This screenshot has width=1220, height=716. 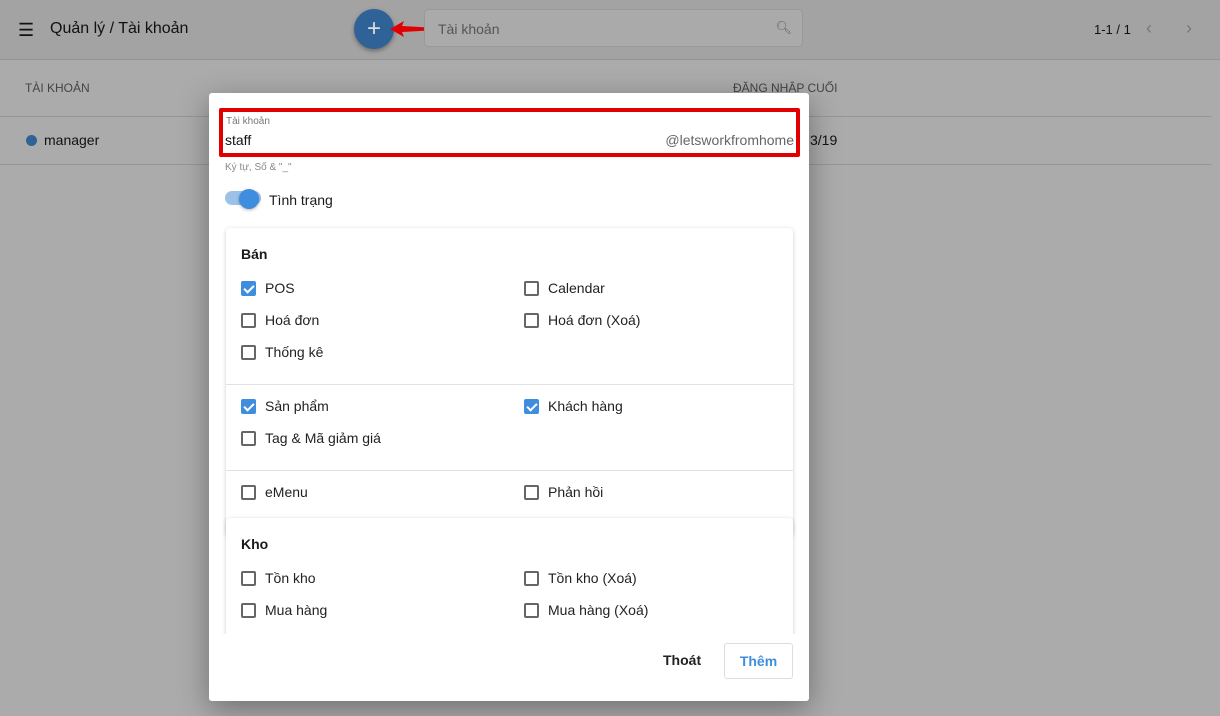 I want to click on permission-checkbox: eMenu, so click(x=274, y=492).